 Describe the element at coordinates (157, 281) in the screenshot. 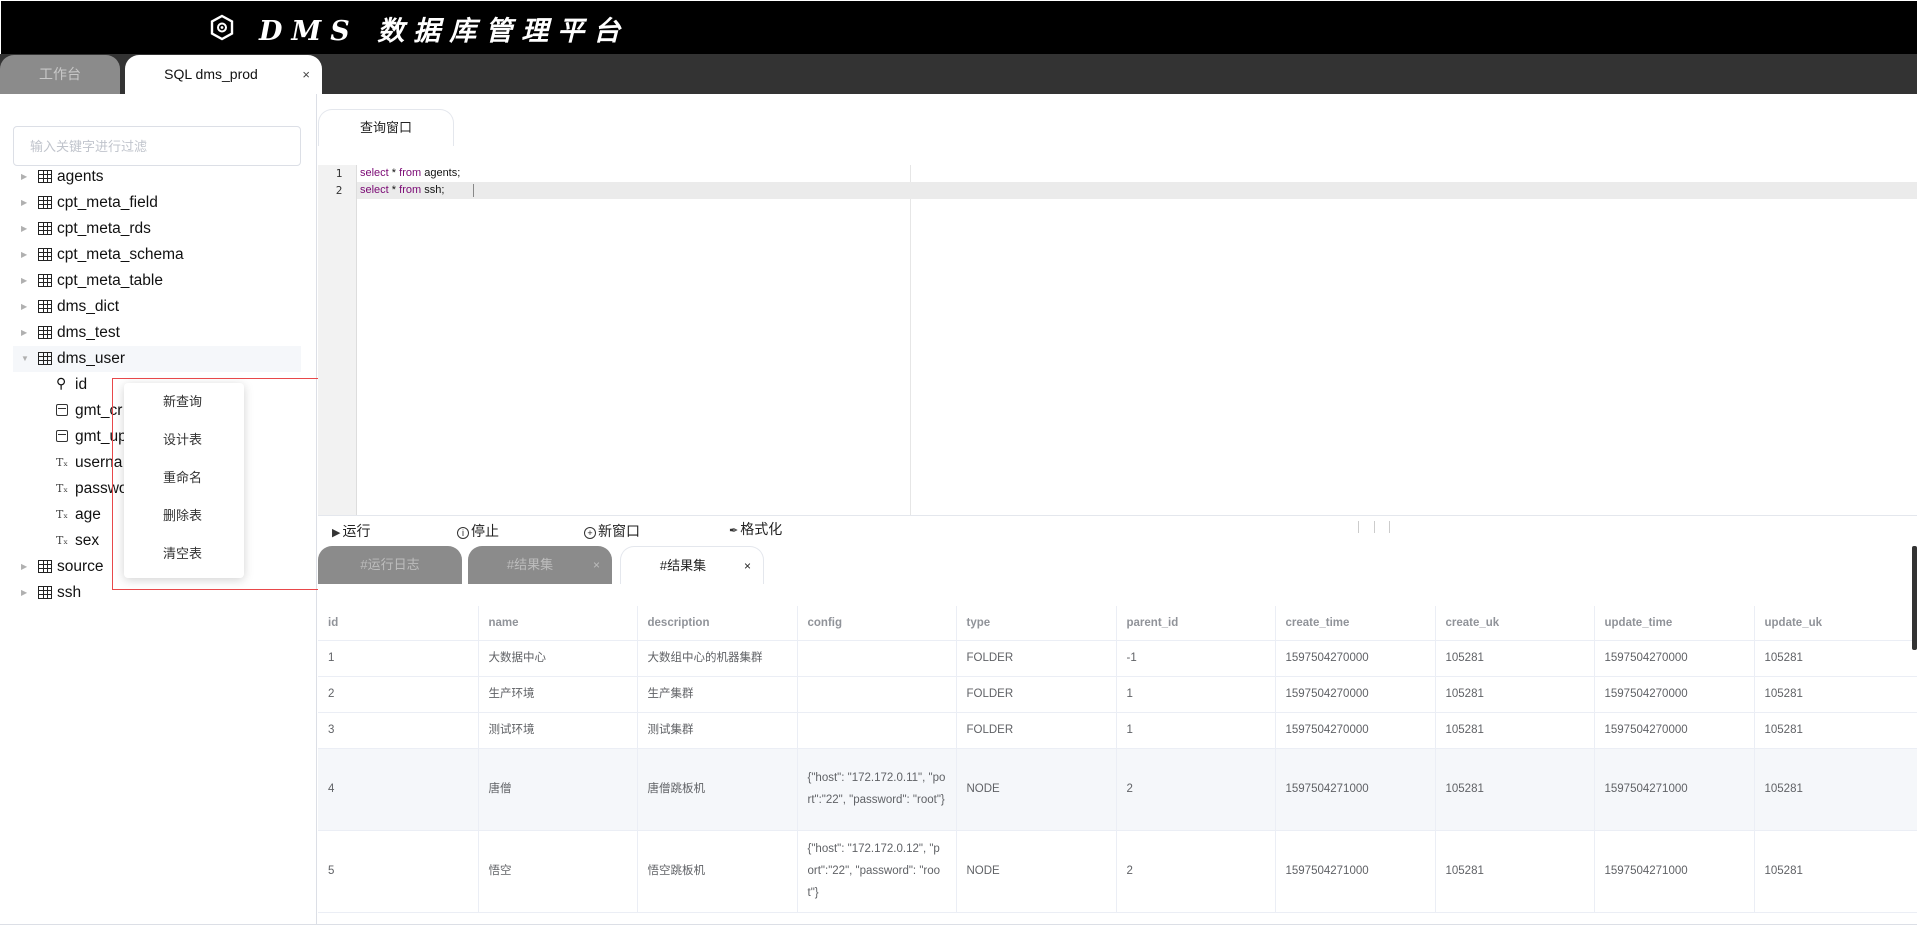

I see `tree-item-table: ▶ cpt_meta_table` at that location.